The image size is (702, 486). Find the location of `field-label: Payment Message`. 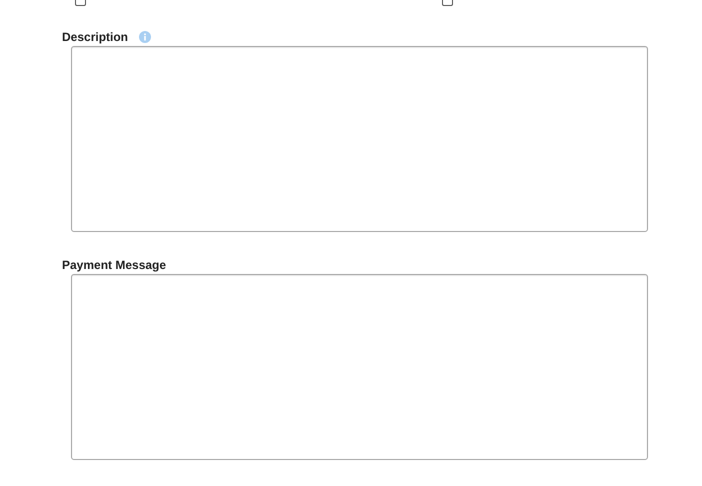

field-label: Payment Message is located at coordinates (114, 265).